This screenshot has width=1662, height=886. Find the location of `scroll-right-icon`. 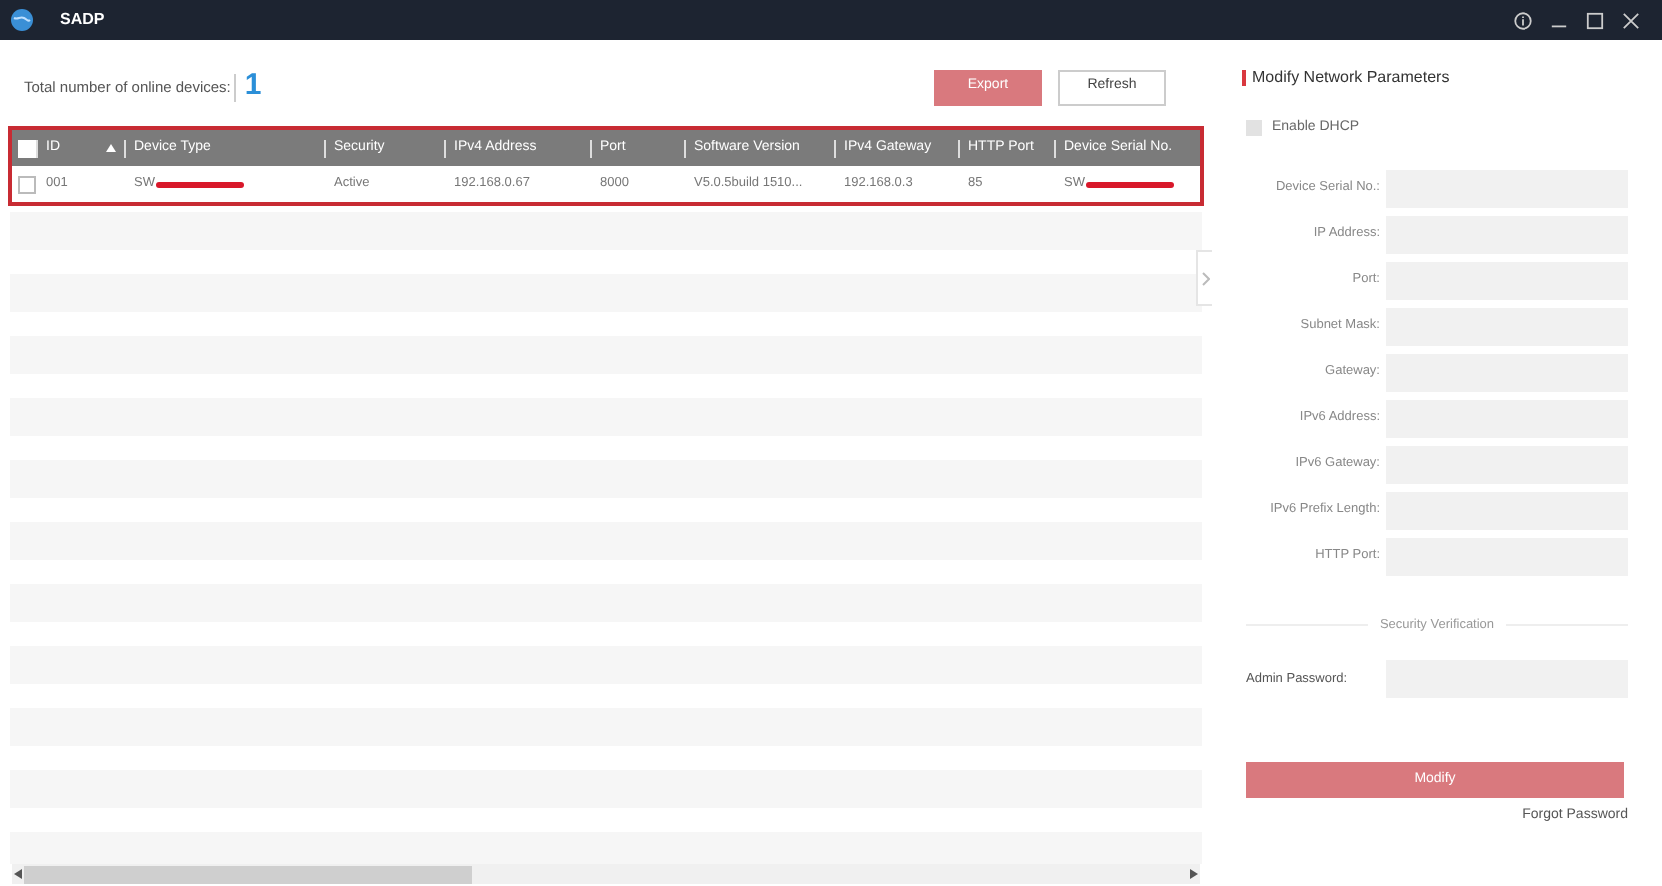

scroll-right-icon is located at coordinates (1194, 874).